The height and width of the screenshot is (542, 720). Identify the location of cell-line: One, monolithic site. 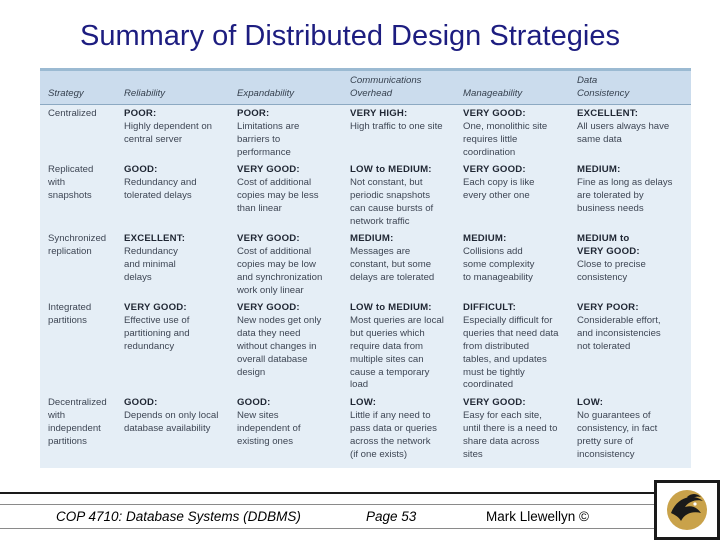
(505, 126).